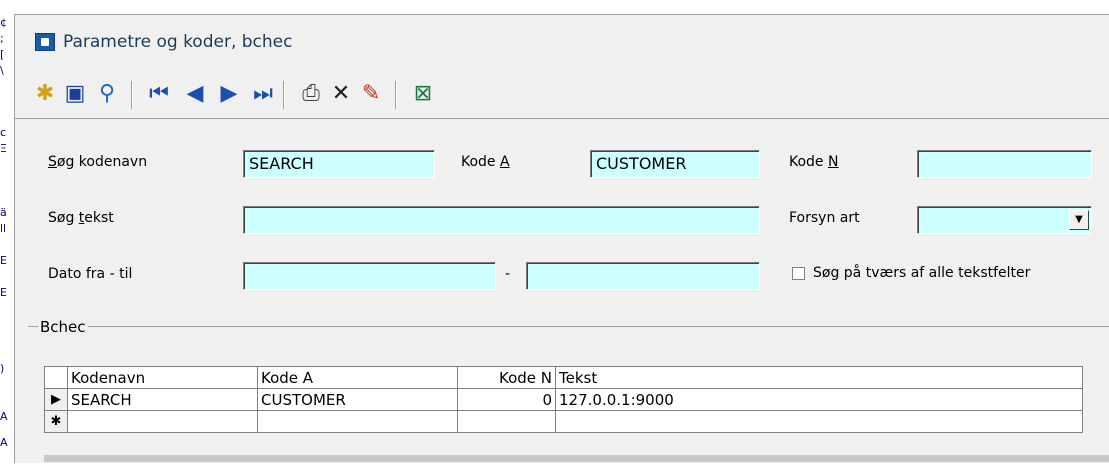 Image resolution: width=1109 pixels, height=467 pixels. What do you see at coordinates (7, 231) in the screenshot?
I see `background-window-edge: ¢;[\ c Ξä ll E E) A A` at bounding box center [7, 231].